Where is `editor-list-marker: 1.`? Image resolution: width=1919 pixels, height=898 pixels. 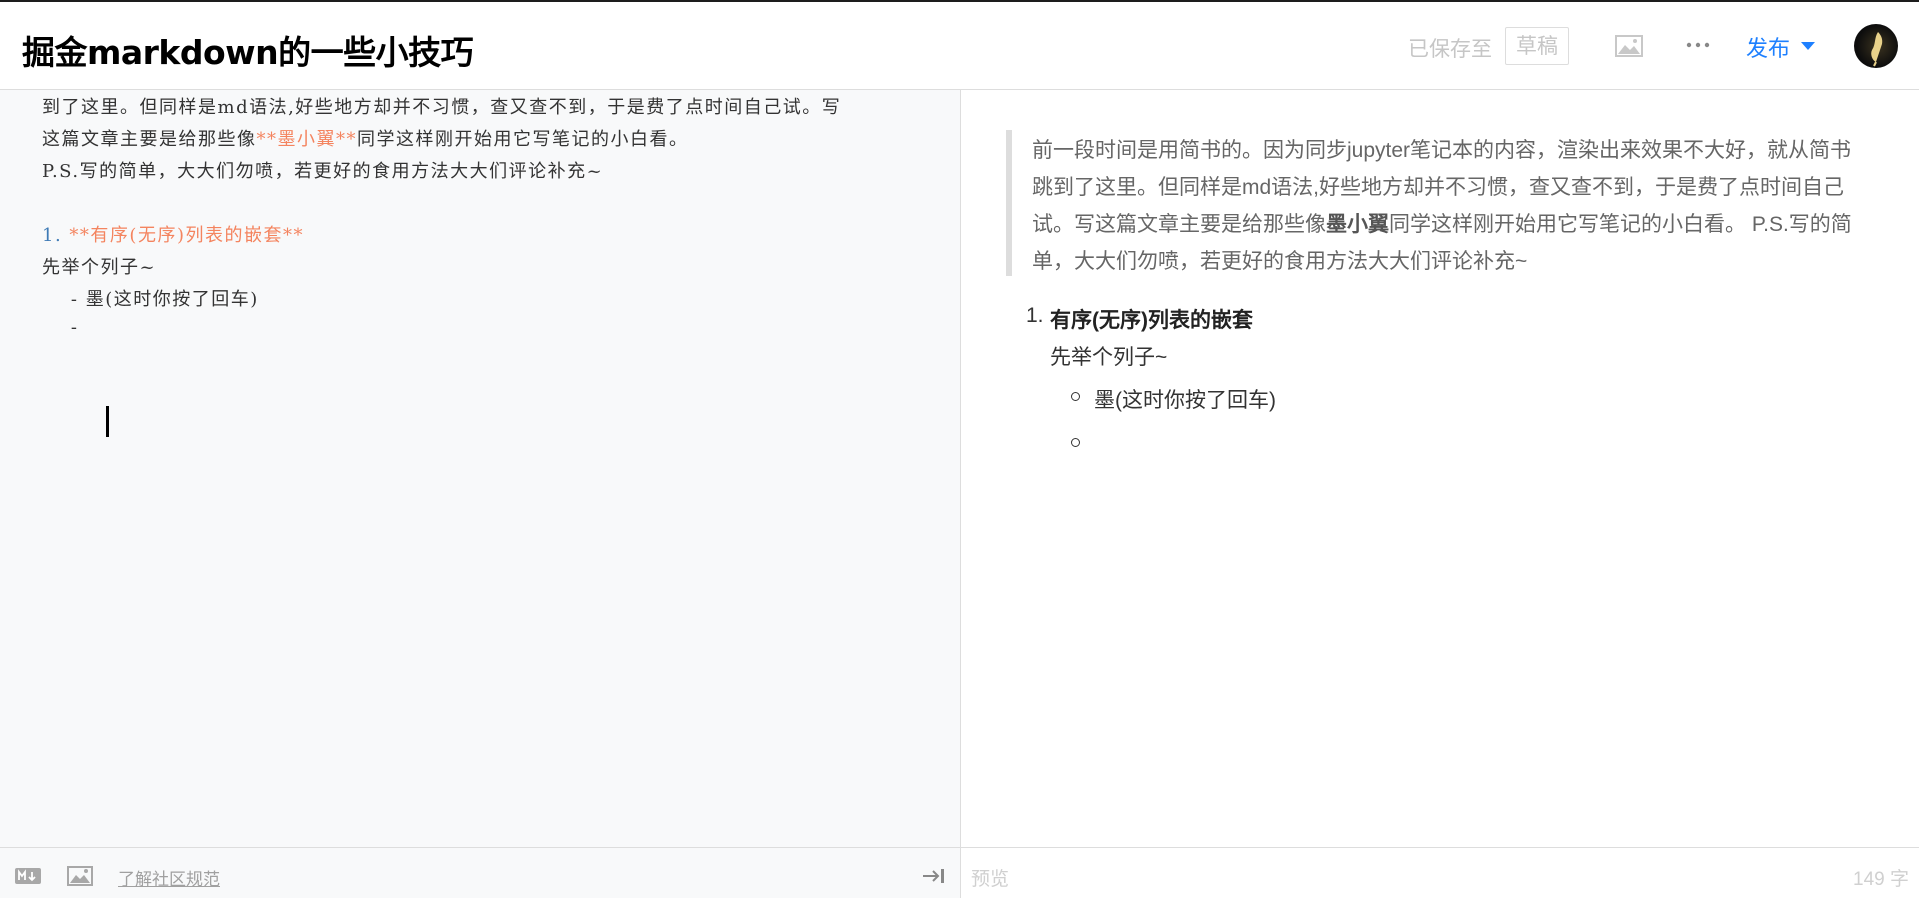 editor-list-marker: 1. is located at coordinates (52, 235).